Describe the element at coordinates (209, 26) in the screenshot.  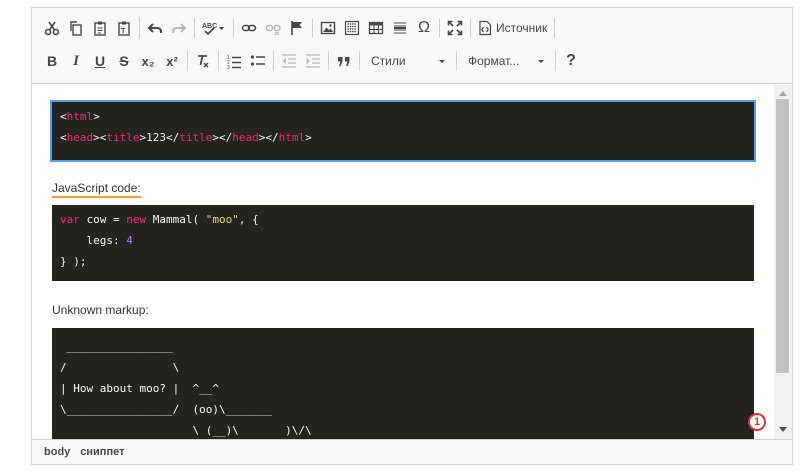
I see `svg-text: ABC` at that location.